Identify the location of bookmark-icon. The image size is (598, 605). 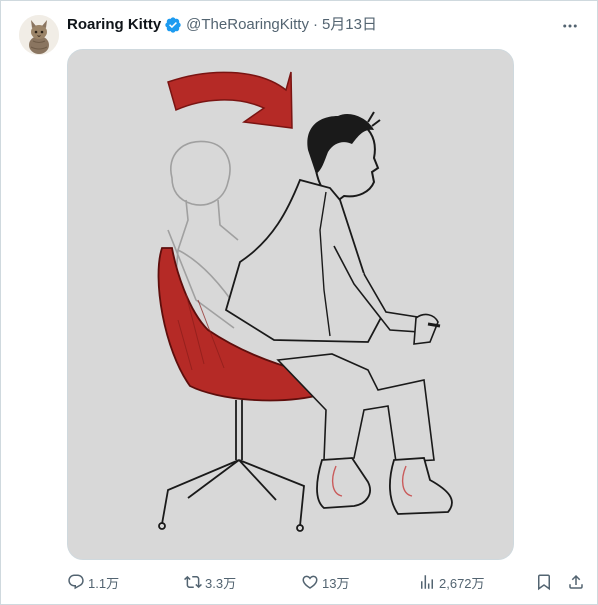
(544, 582).